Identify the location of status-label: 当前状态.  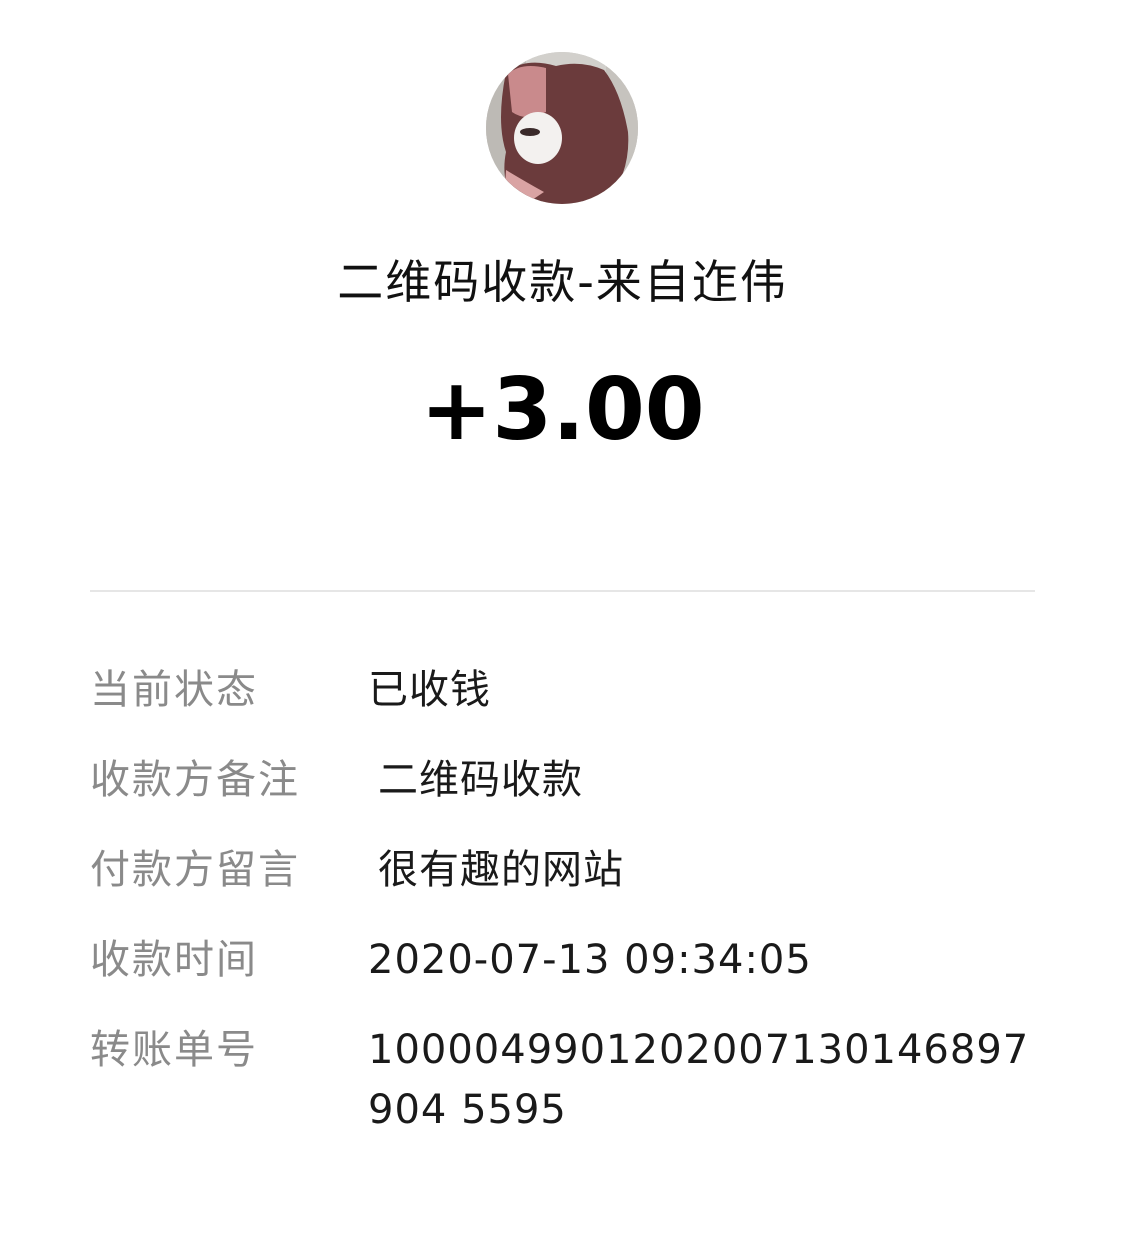
(174, 690).